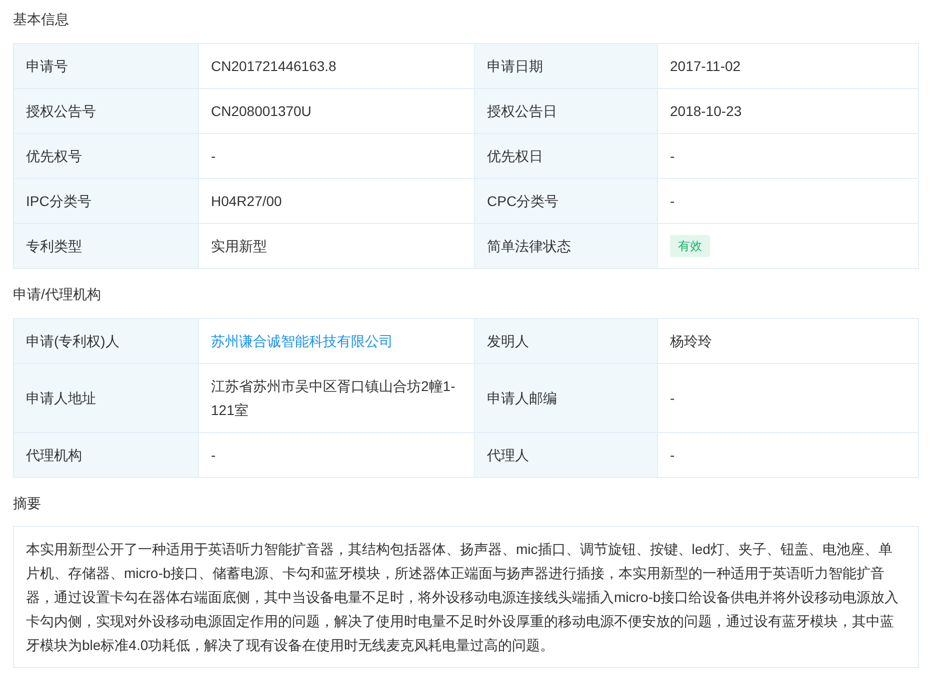 This screenshot has width=932, height=677. Describe the element at coordinates (565, 398) in the screenshot. I see `field-label: 申请人邮编` at that location.